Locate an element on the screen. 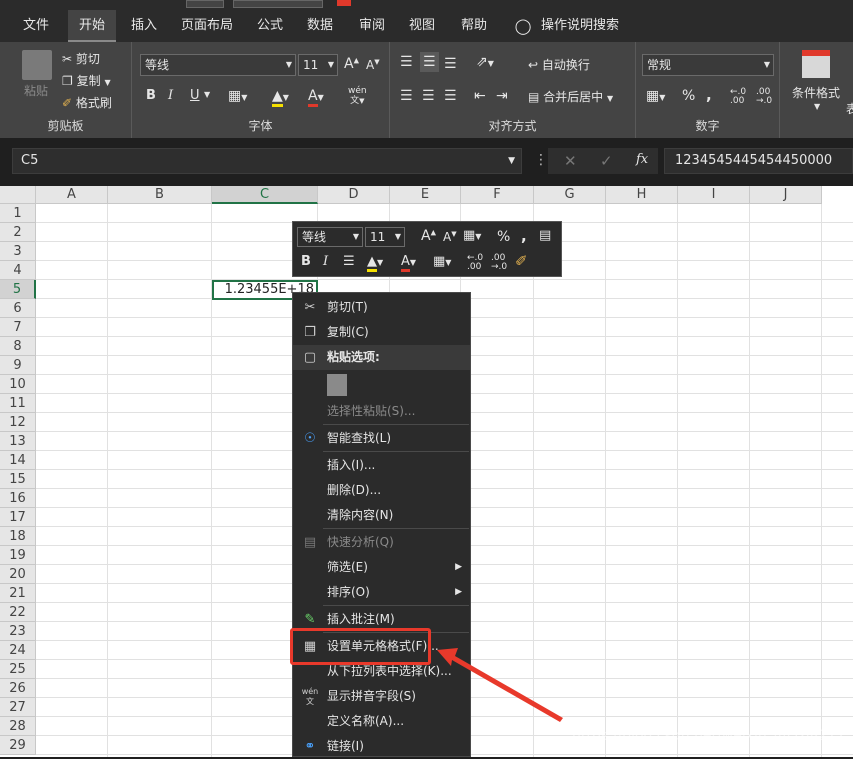 The image size is (853, 759). annotation-arrow is located at coordinates (500, 685).